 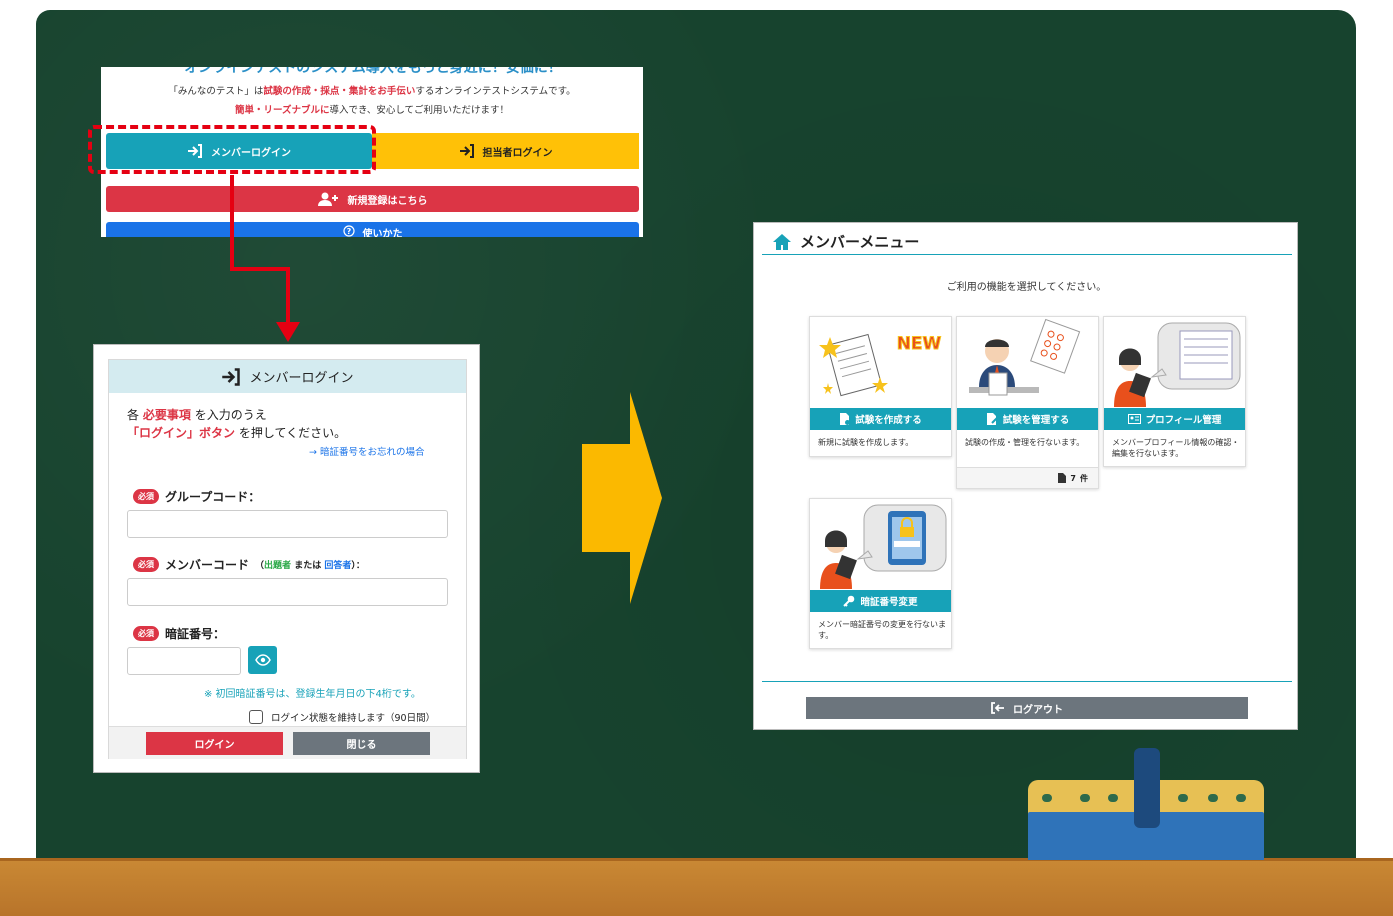 I want to click on exam-count: 7 件, so click(x=1027, y=477).